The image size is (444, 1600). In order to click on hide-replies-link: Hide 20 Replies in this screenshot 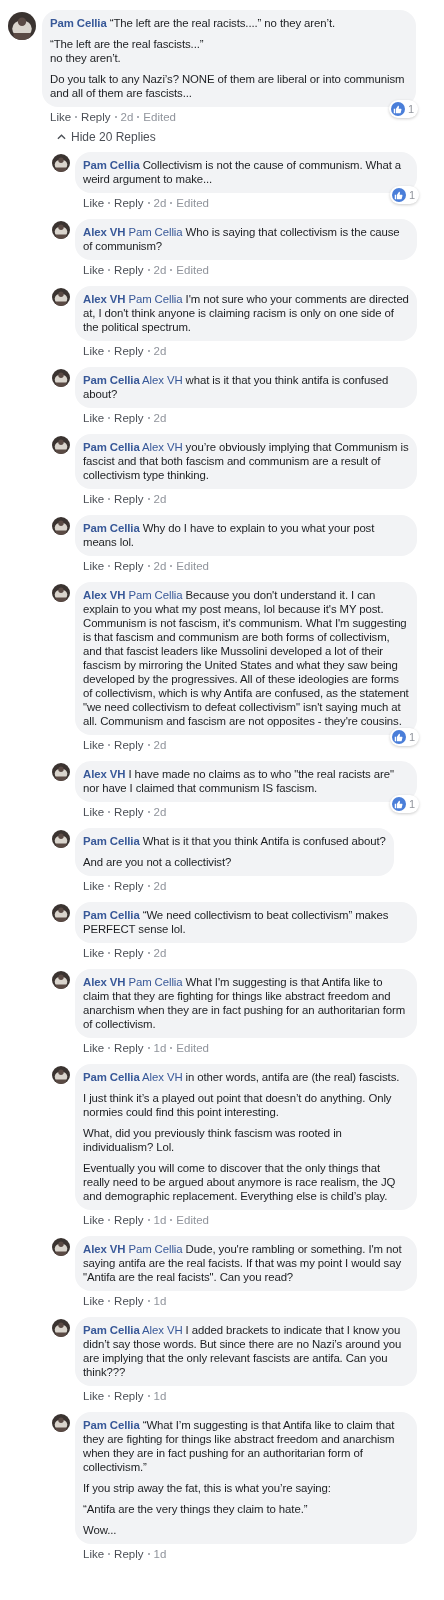, I will do `click(250, 137)`.